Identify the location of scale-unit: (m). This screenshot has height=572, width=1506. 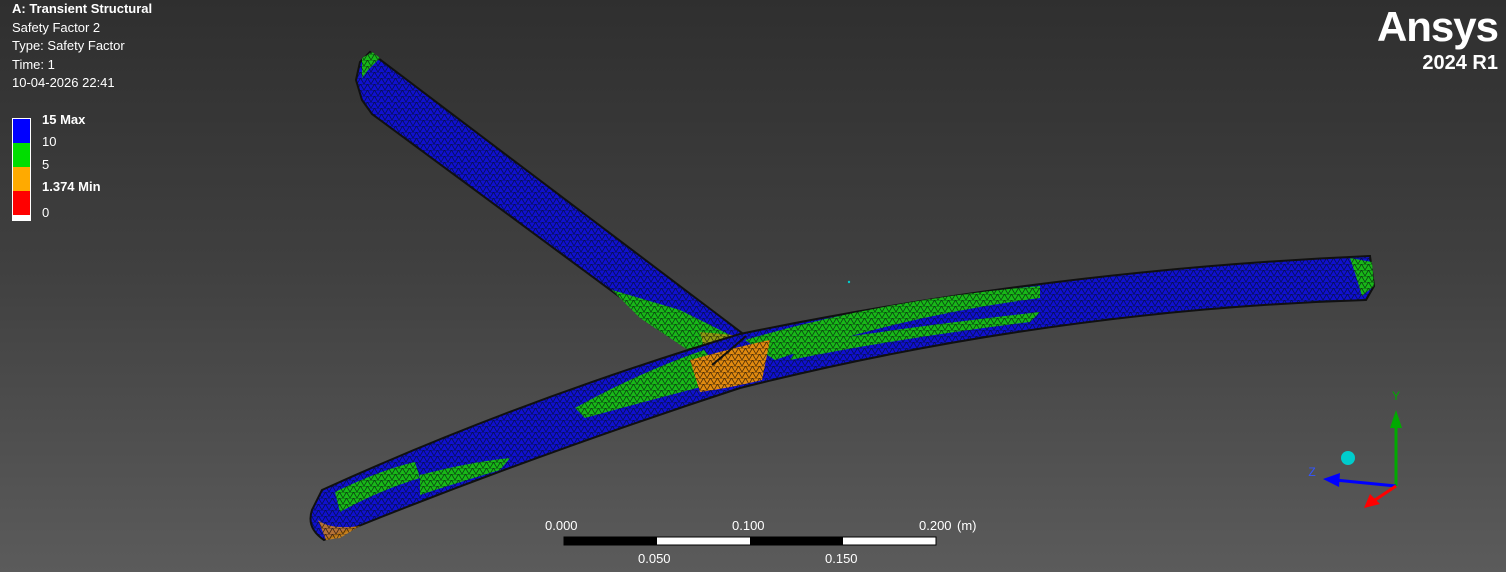
(967, 525).